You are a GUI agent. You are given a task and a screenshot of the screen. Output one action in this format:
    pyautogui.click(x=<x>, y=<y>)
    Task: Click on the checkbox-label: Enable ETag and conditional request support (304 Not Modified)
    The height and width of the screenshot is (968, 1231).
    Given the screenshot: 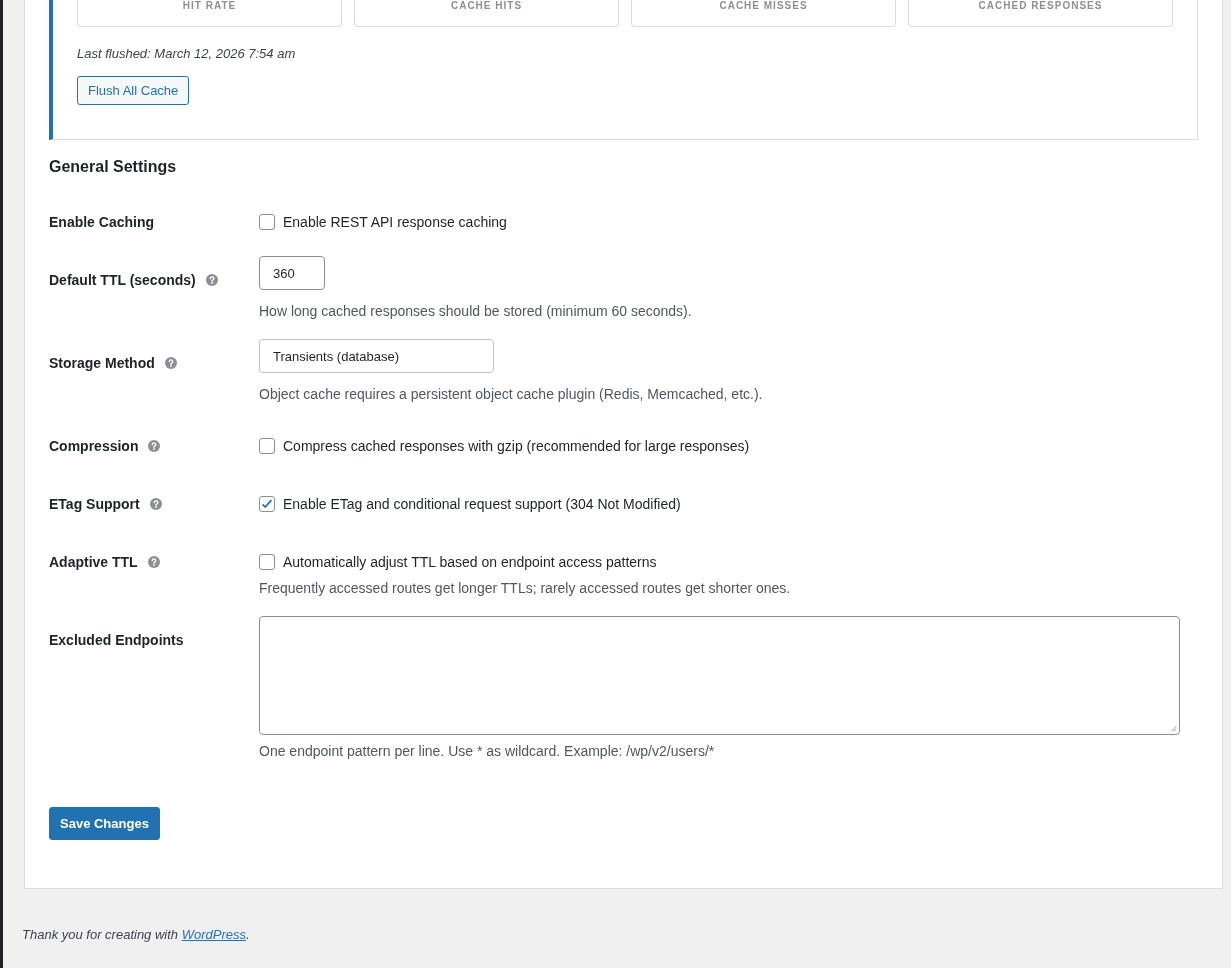 What is the action you would take?
    pyautogui.click(x=482, y=504)
    